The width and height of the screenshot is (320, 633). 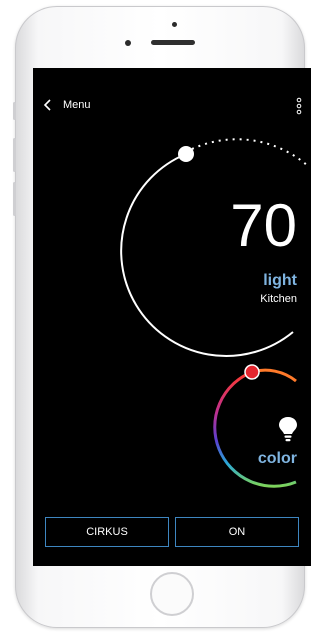 What do you see at coordinates (128, 43) in the screenshot?
I see `front-camera` at bounding box center [128, 43].